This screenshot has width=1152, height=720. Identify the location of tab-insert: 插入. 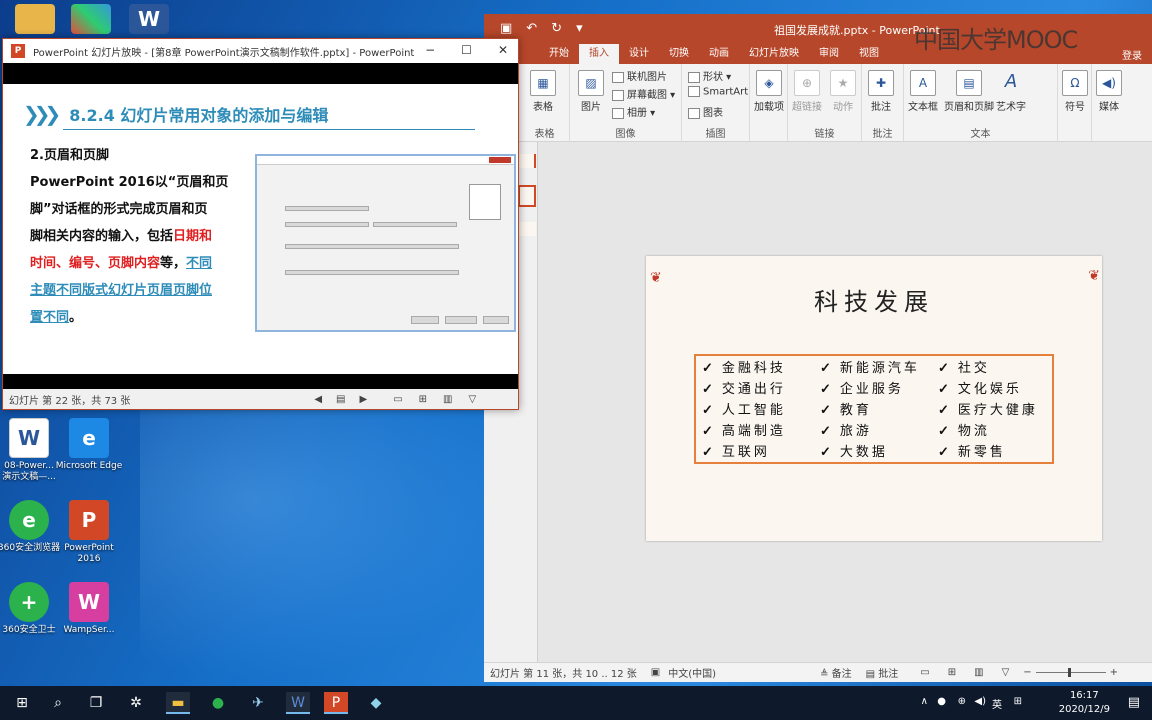
(599, 54).